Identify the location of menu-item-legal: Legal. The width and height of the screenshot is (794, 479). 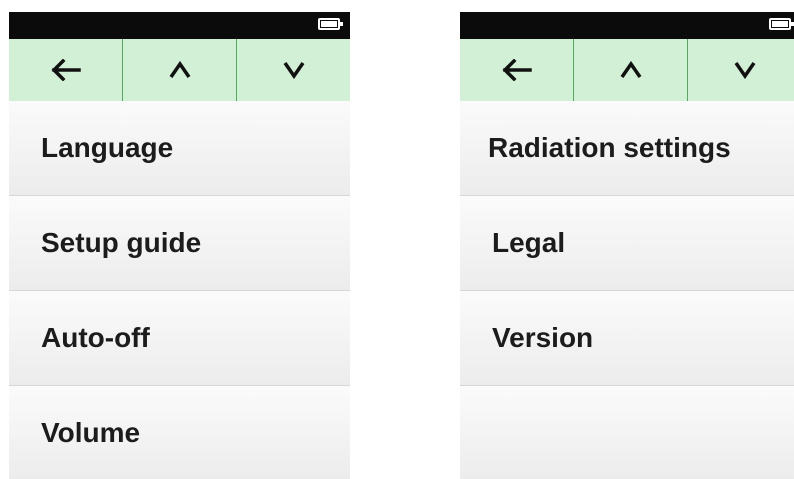
(627, 243).